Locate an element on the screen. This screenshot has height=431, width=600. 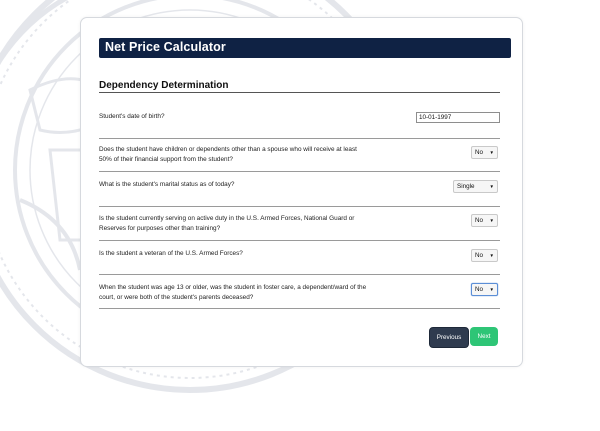
foster-care-select-value: No is located at coordinates (479, 289).